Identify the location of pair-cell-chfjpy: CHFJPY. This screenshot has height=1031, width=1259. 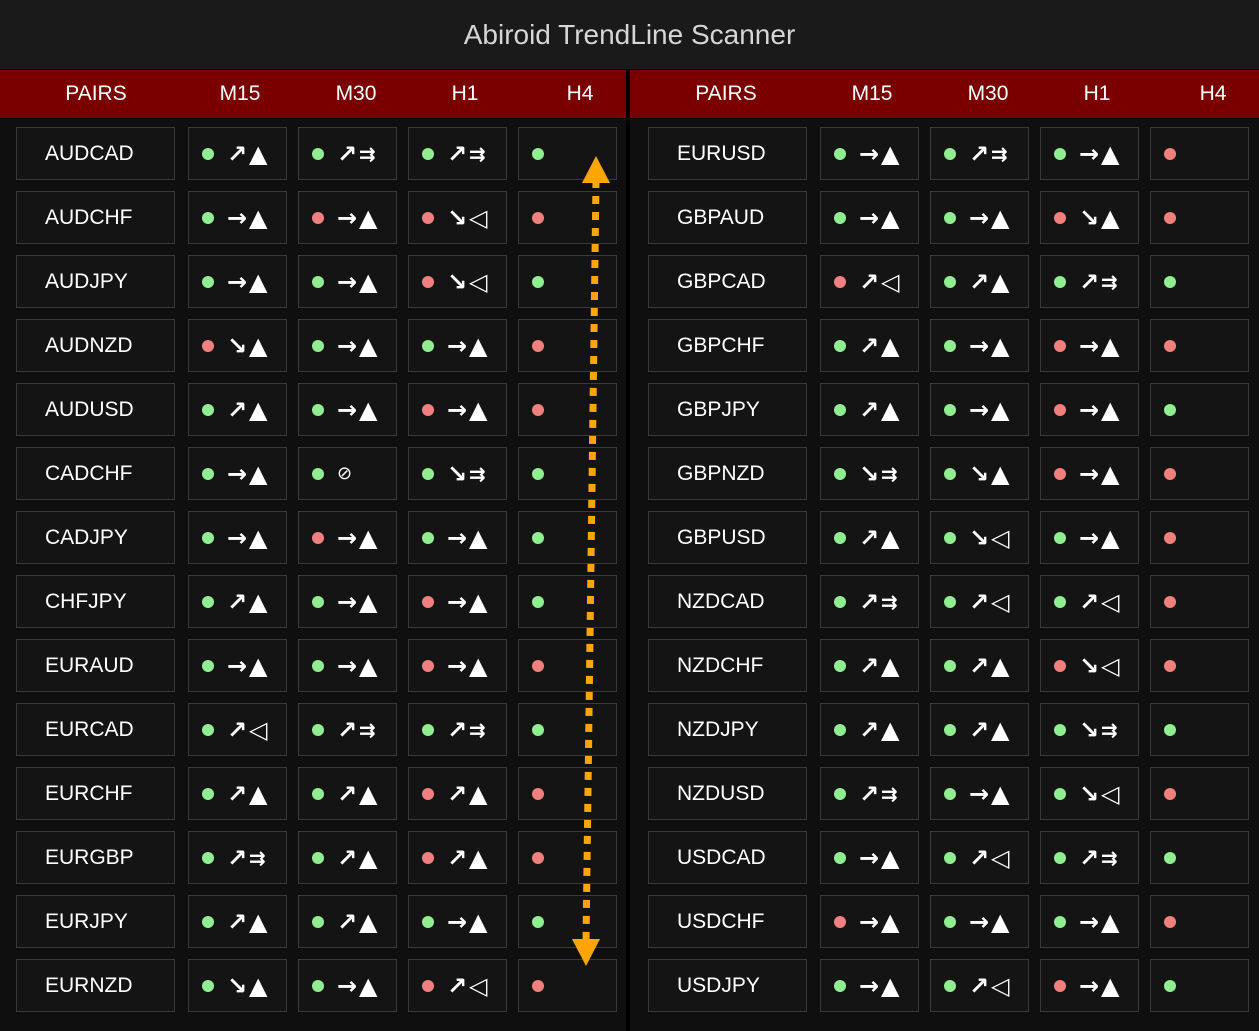
(95, 601).